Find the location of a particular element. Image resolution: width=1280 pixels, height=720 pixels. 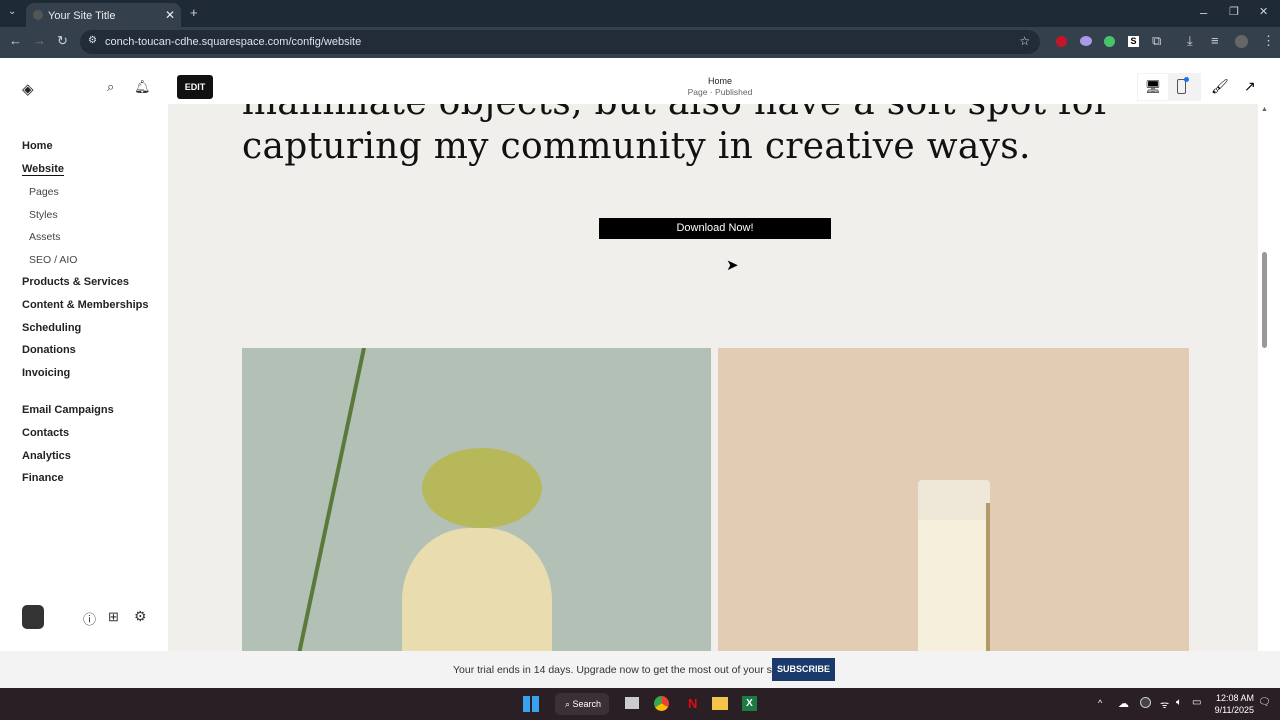

open-external-icon: ↗ is located at coordinates (1250, 86).